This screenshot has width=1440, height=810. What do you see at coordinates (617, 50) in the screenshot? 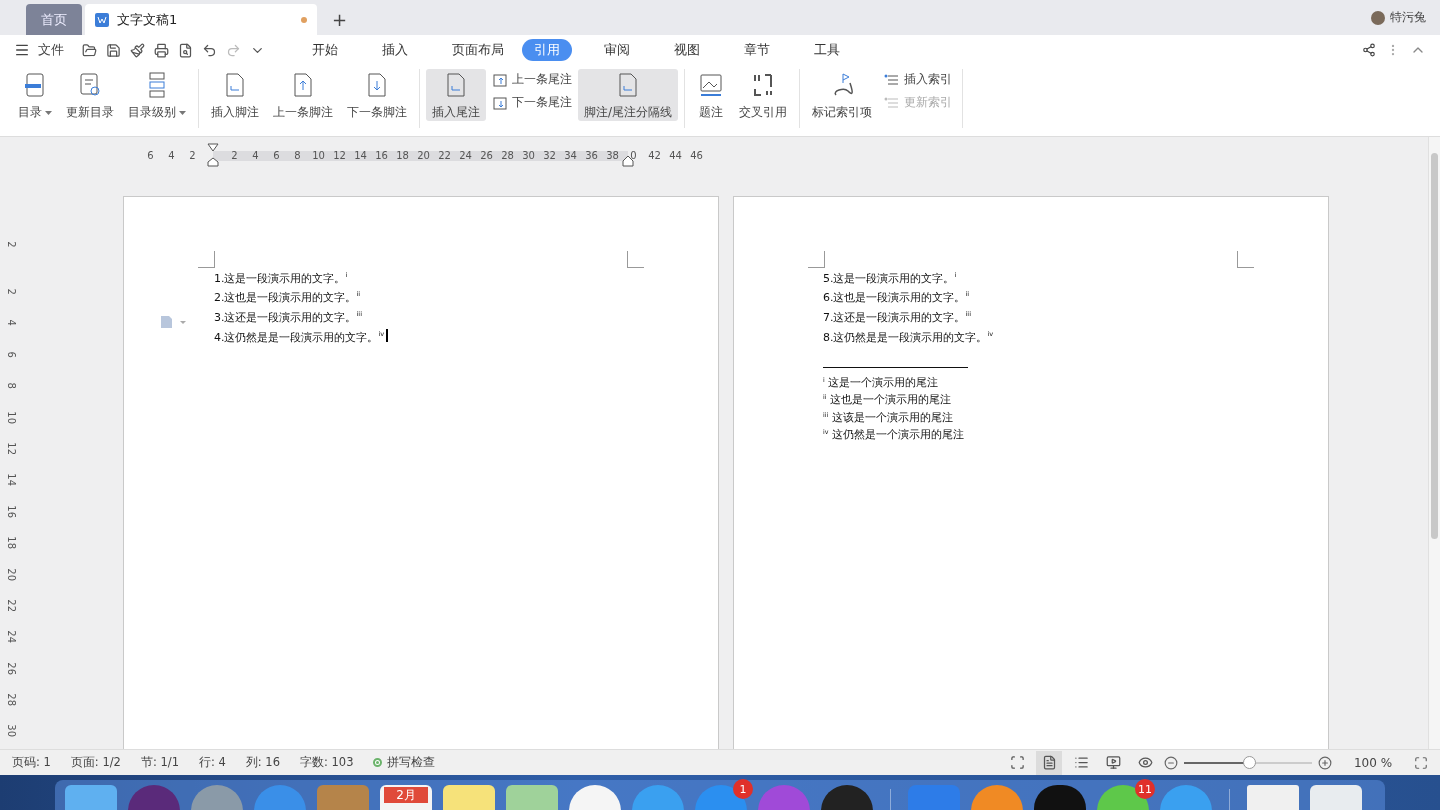
I see `ribbon-tab: 审阅` at bounding box center [617, 50].